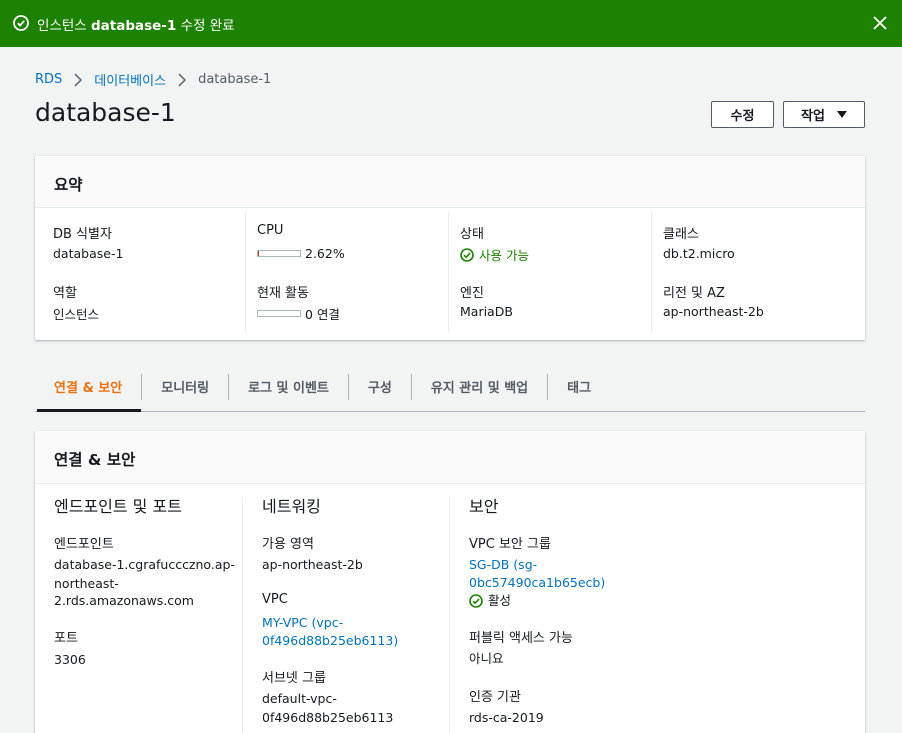  I want to click on activity-value: 0 연결, so click(322, 314).